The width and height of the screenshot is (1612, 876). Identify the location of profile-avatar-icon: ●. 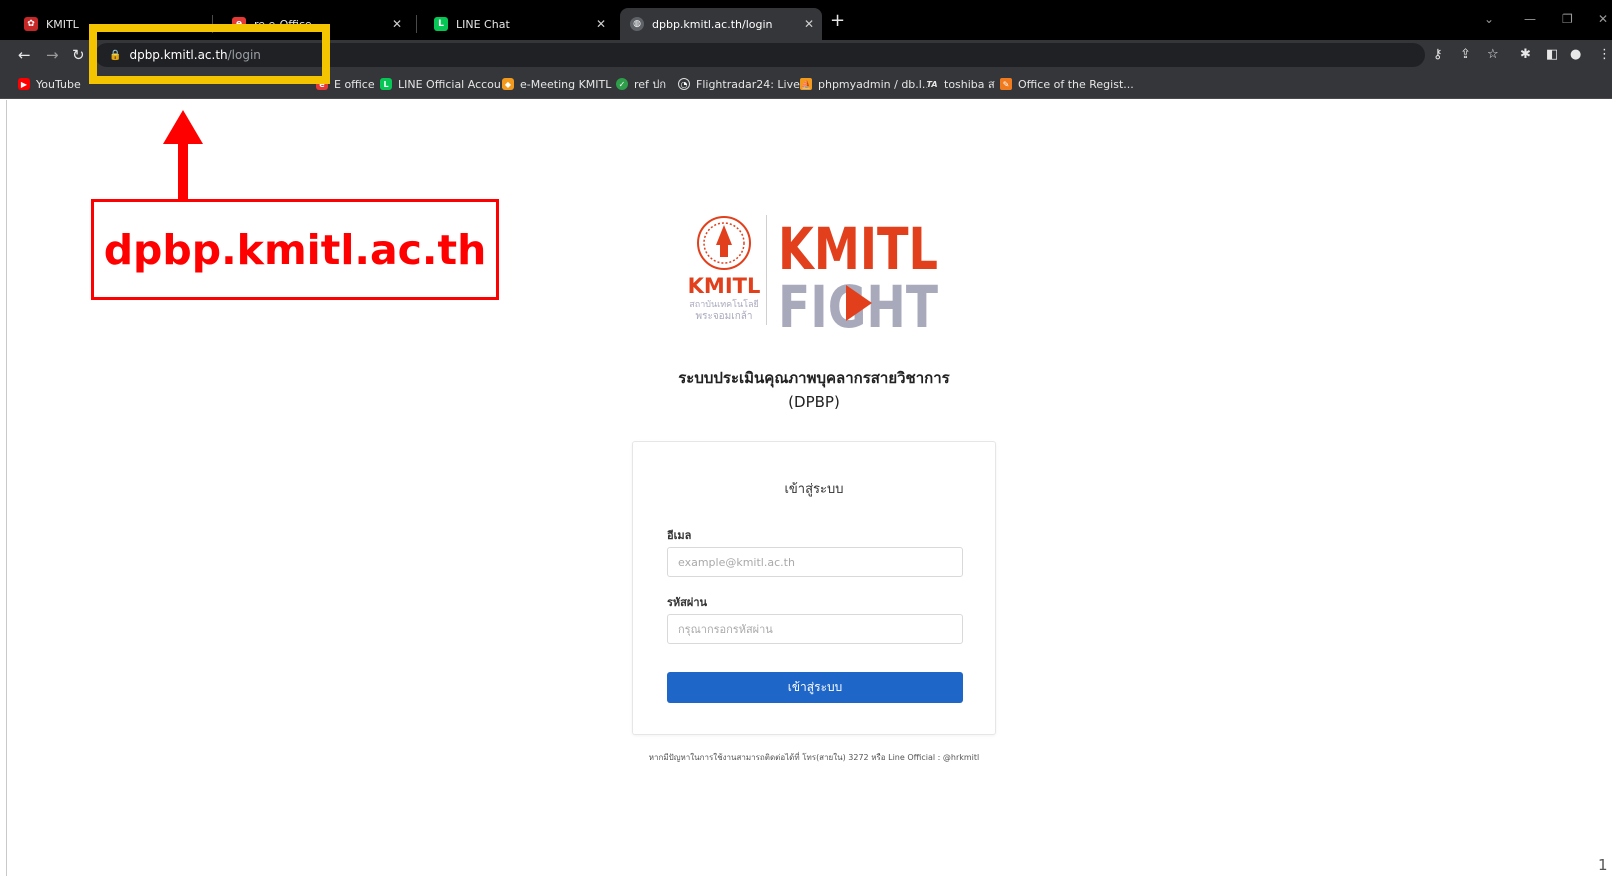
(1575, 55).